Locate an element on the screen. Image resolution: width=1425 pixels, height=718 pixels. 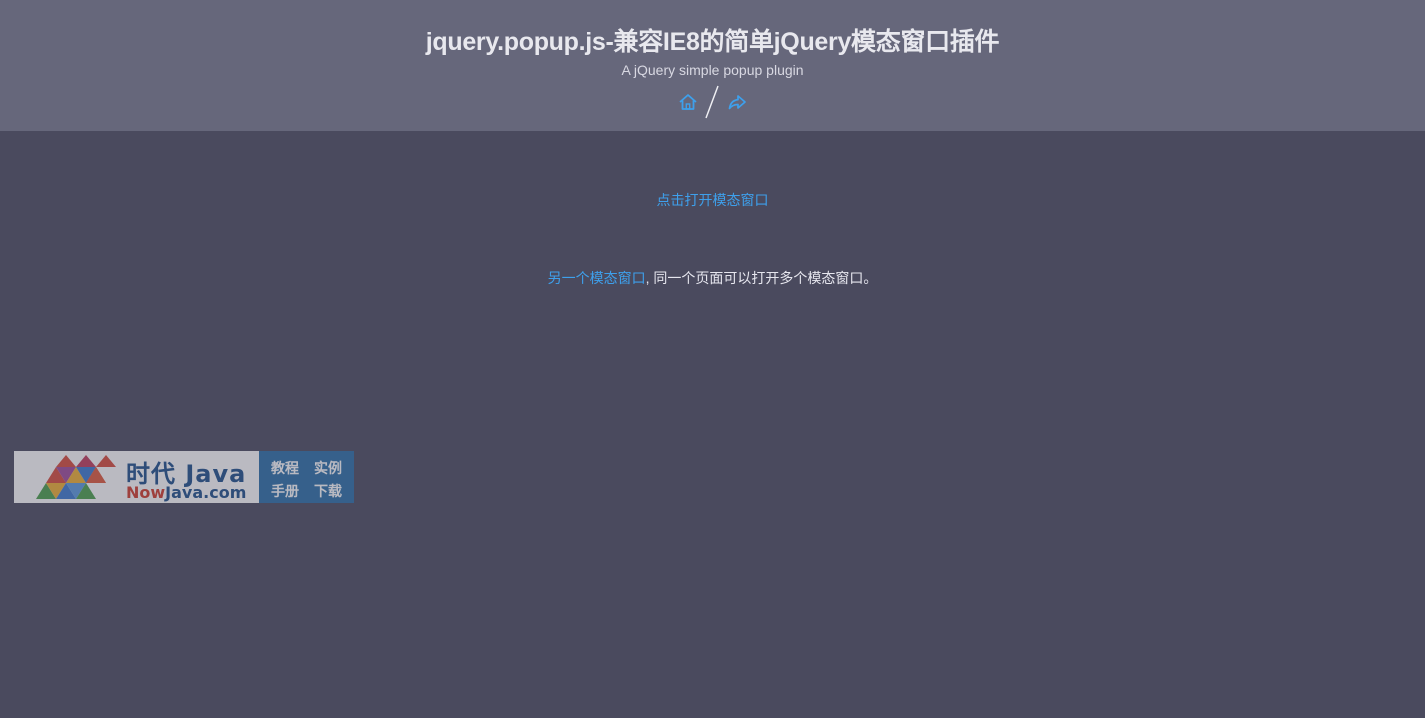
home-link is located at coordinates (688, 102).